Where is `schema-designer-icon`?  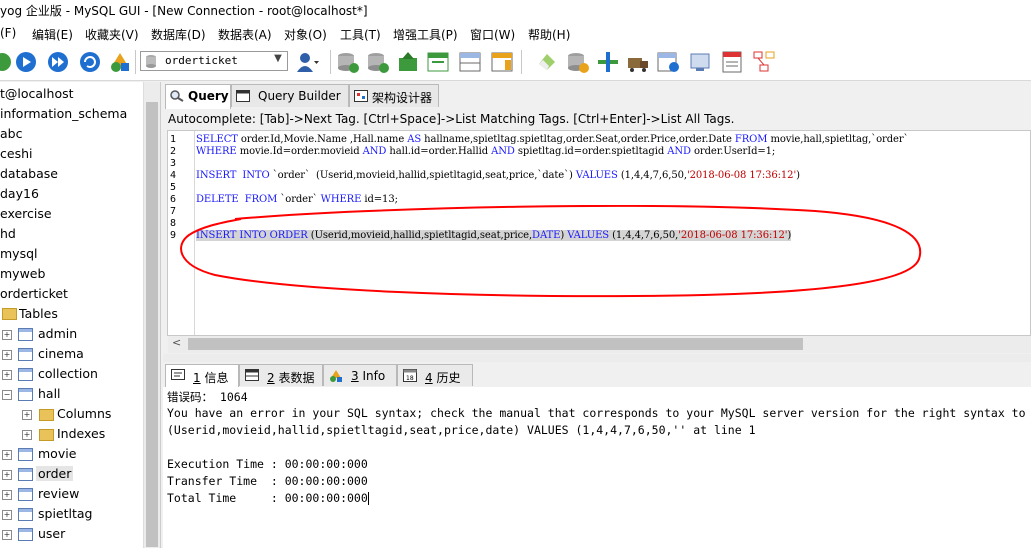 schema-designer-icon is located at coordinates (764, 62).